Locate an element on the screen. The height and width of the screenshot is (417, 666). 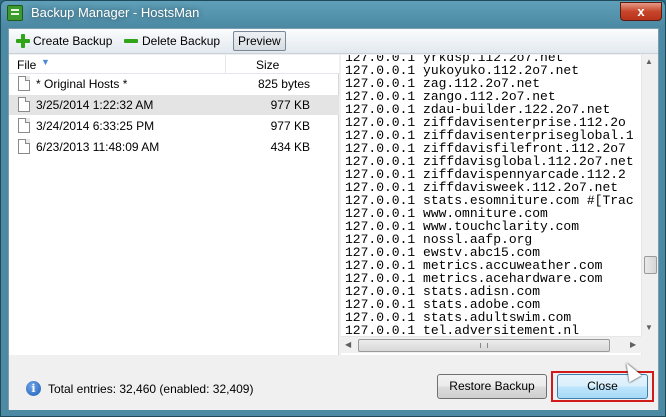
file-name: 3/24/2014 6:33:25 PM is located at coordinates (95, 126).